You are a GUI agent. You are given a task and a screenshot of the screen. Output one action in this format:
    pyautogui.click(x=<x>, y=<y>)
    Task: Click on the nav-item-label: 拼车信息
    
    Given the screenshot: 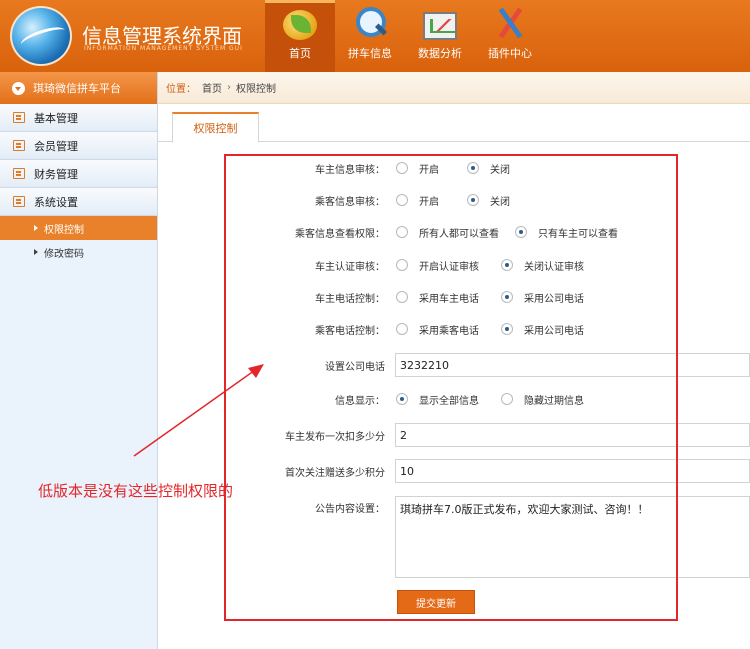 What is the action you would take?
    pyautogui.click(x=370, y=53)
    